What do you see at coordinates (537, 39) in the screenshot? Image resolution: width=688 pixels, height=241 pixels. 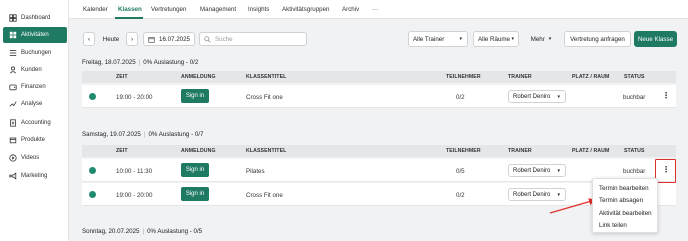 I see `more-label: Mehr` at bounding box center [537, 39].